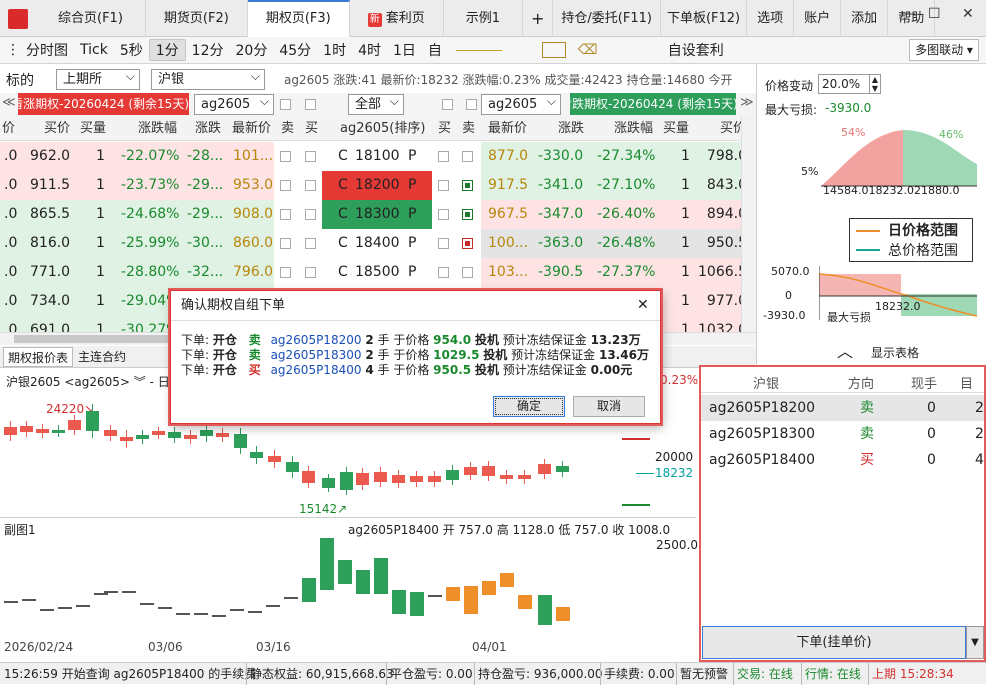  I want to click on btn-12m: 12分, so click(208, 50).